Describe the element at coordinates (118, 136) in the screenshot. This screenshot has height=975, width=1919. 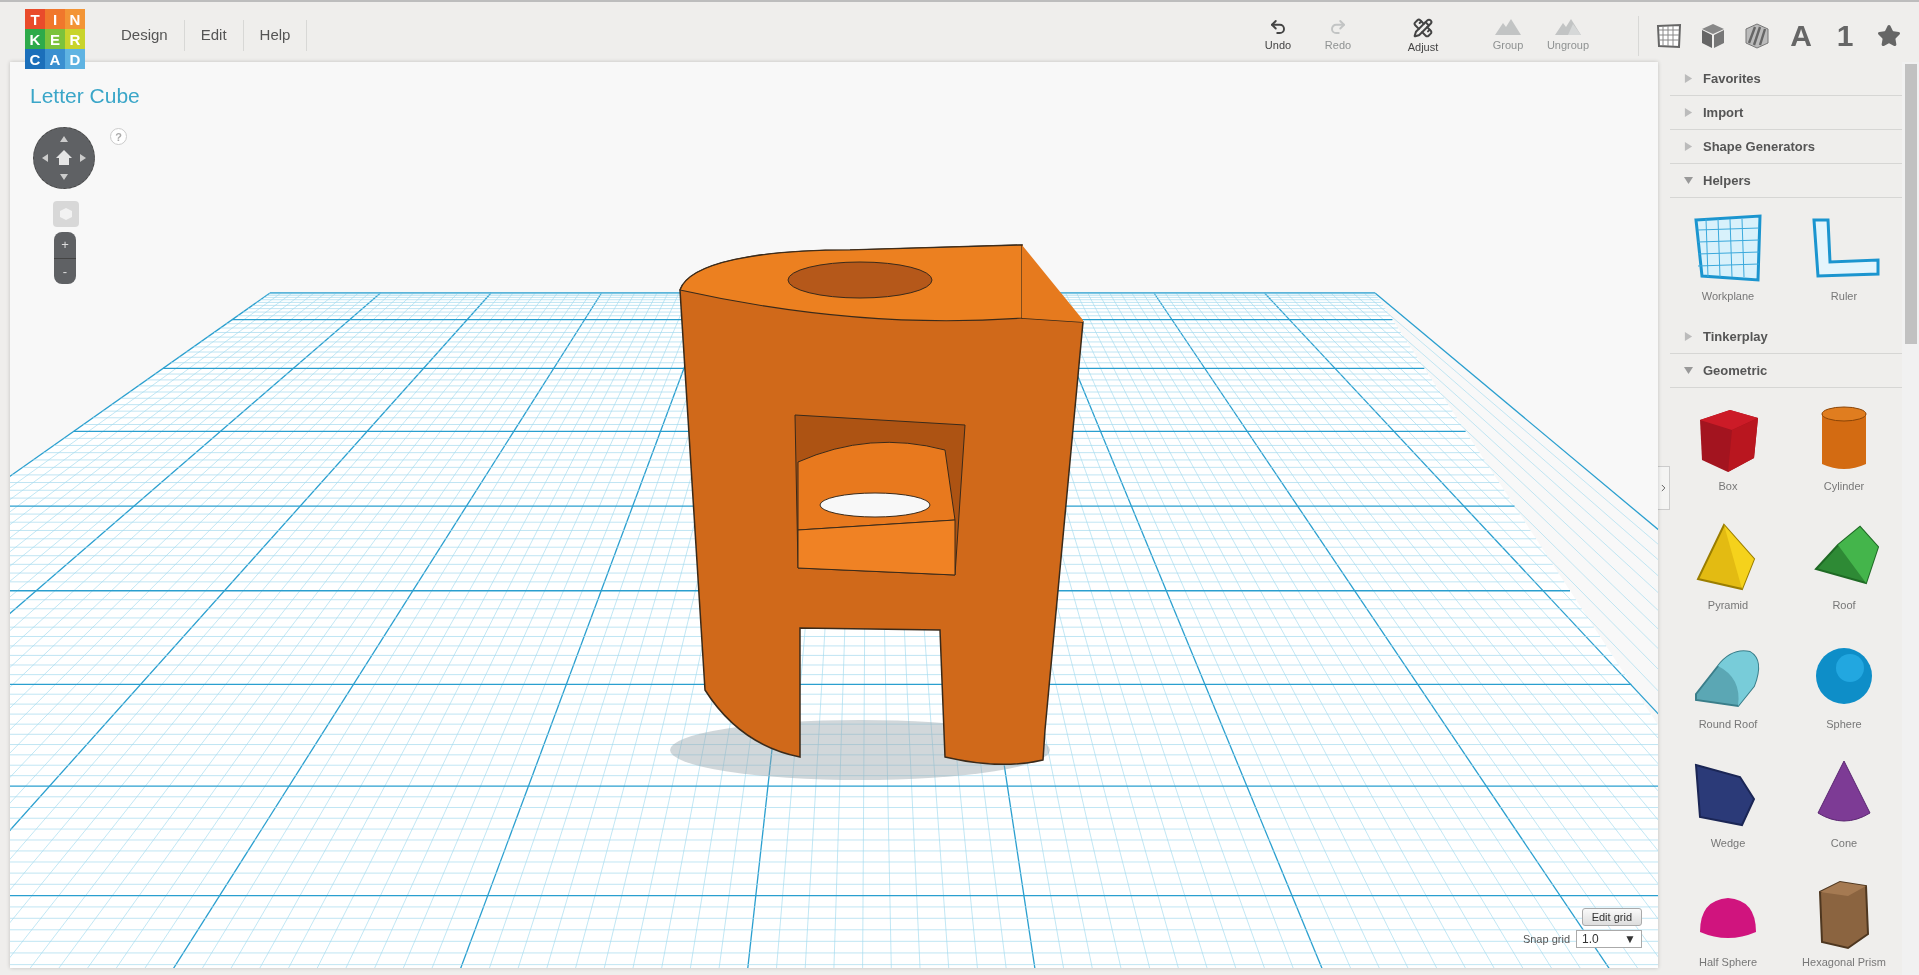
I see `help-button: ?` at that location.